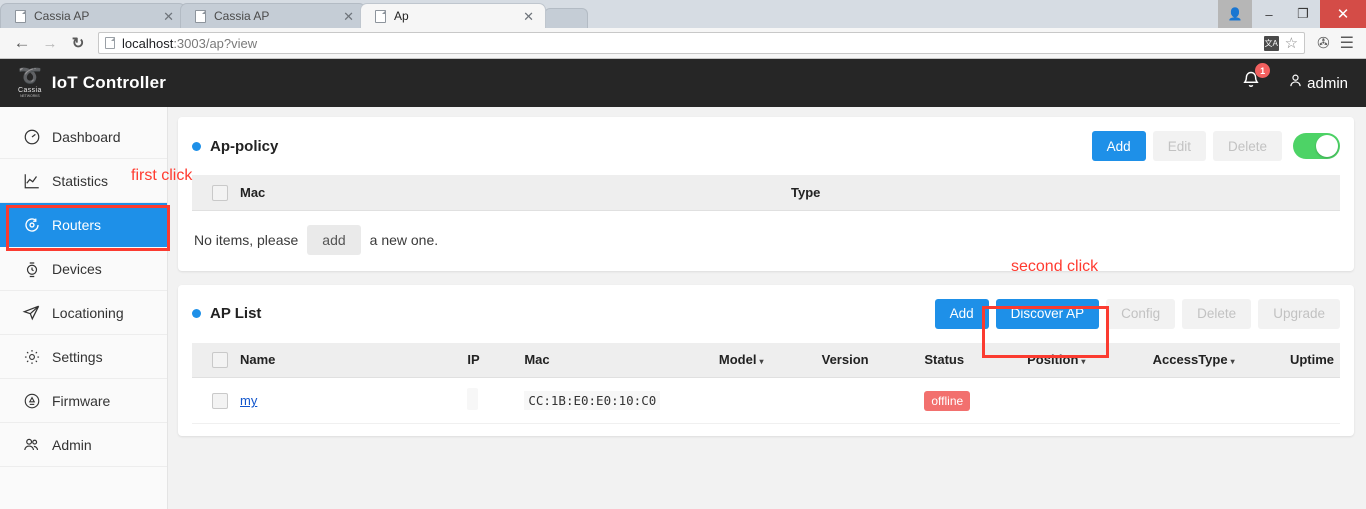  Describe the element at coordinates (83, 313) in the screenshot. I see `sidebar-item-locationing: Locationing` at that location.